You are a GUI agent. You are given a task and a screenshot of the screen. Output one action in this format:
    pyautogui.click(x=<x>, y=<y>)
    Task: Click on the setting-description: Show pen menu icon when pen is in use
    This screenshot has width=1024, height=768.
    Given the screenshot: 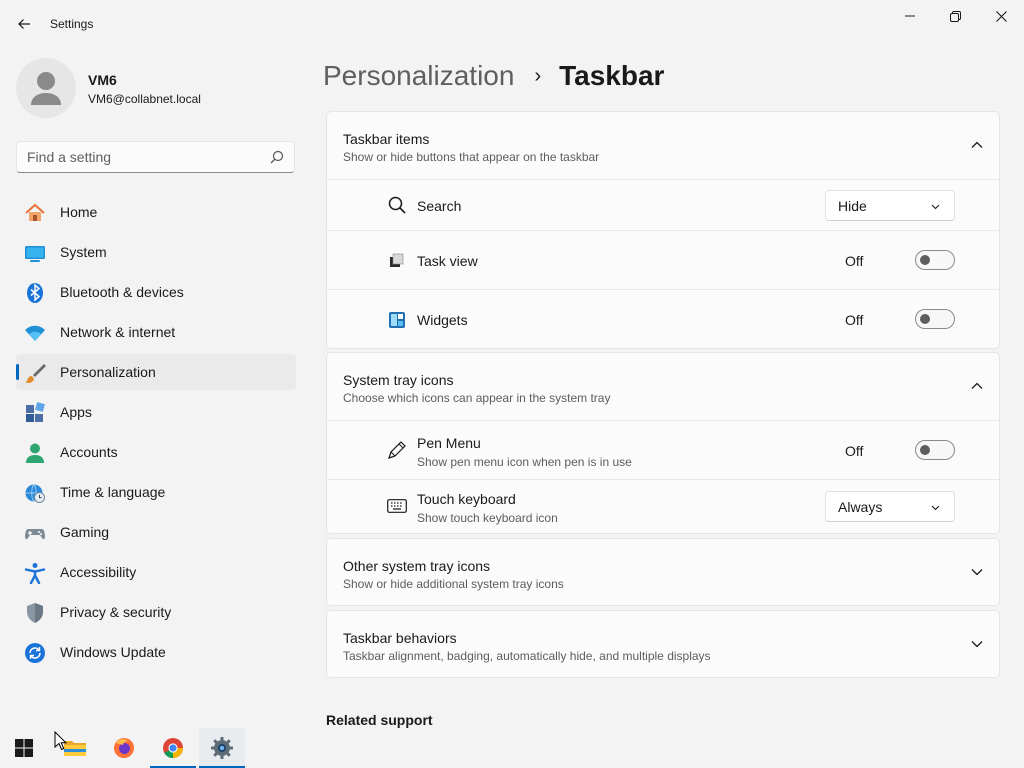 What is the action you would take?
    pyautogui.click(x=524, y=462)
    